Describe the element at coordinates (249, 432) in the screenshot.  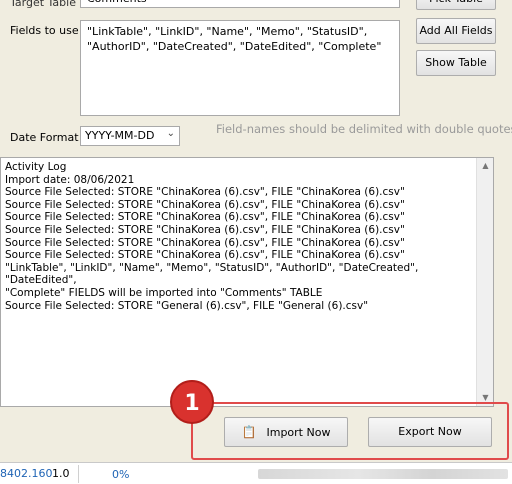
I see `import-icon: 📋` at that location.